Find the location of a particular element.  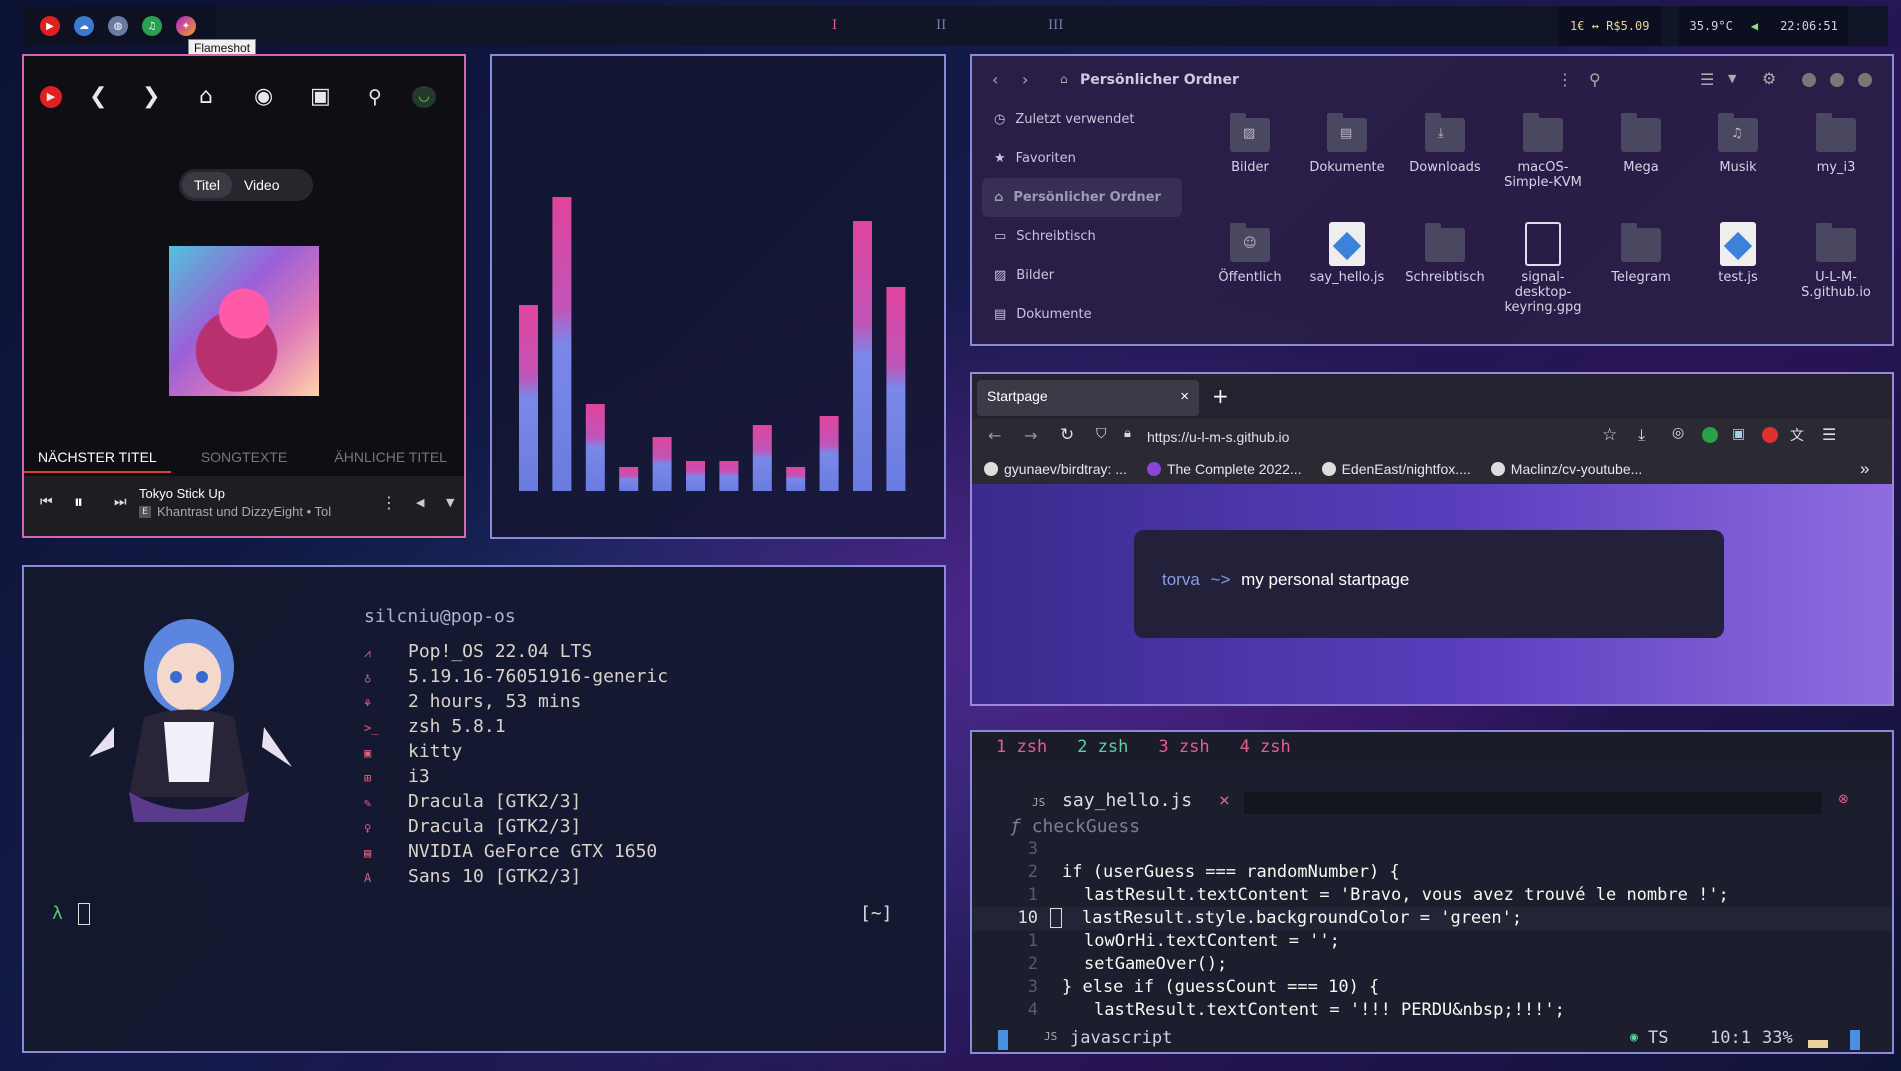

settings-icon: ⚙ is located at coordinates (1769, 78).